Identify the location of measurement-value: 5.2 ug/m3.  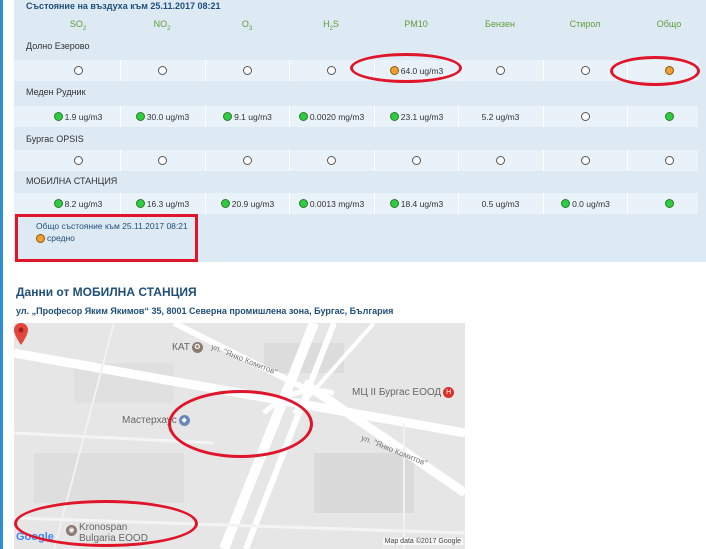
(500, 116).